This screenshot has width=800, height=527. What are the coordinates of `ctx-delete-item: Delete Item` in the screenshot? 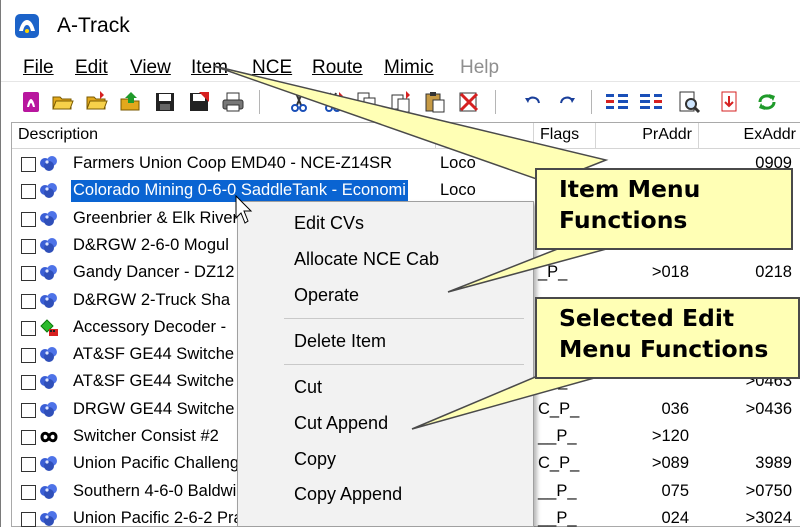 It's located at (340, 341).